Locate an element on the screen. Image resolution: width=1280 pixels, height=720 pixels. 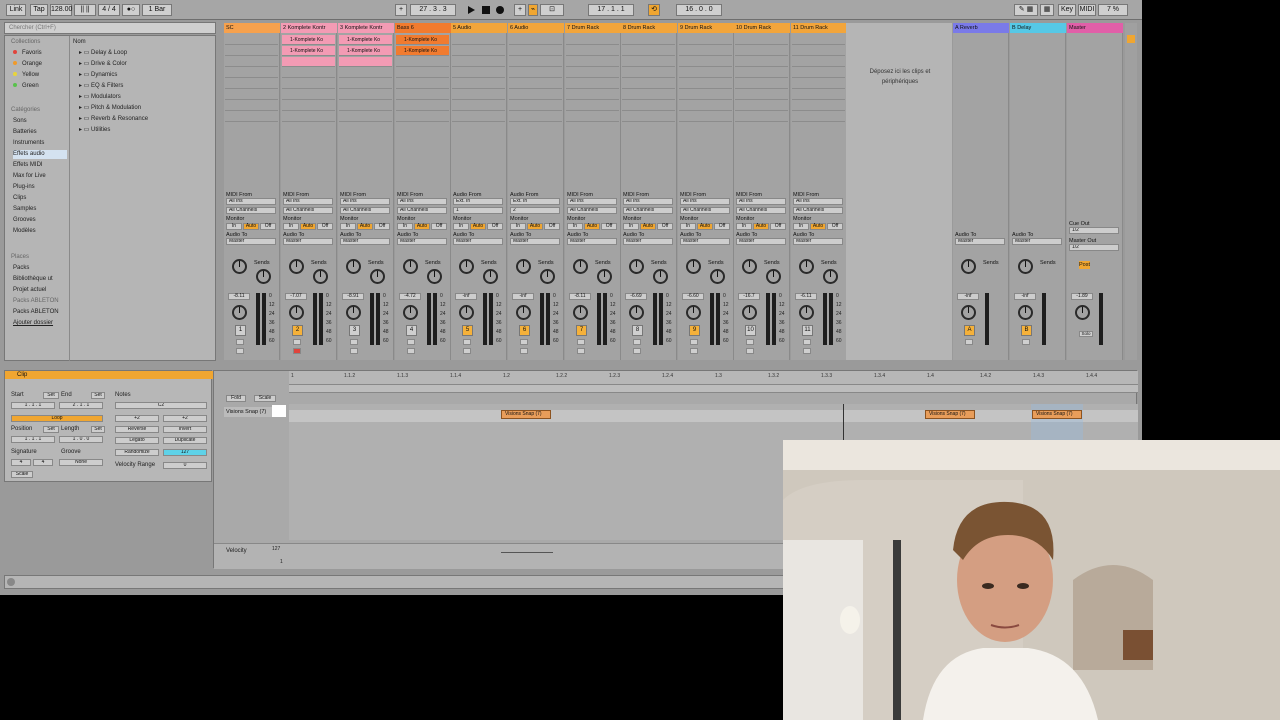
folder-drive-color: ▸ ▭ Drive & Color is located at coordinates (103, 64).